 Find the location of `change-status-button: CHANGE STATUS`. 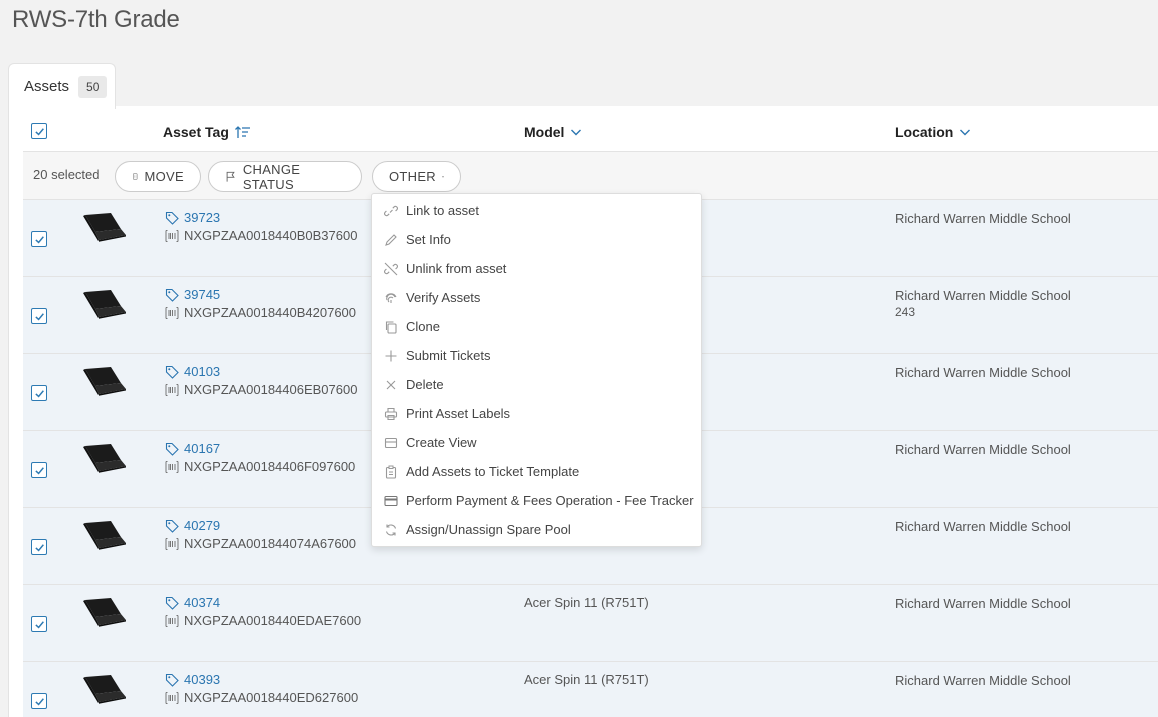

change-status-button: CHANGE STATUS is located at coordinates (285, 176).